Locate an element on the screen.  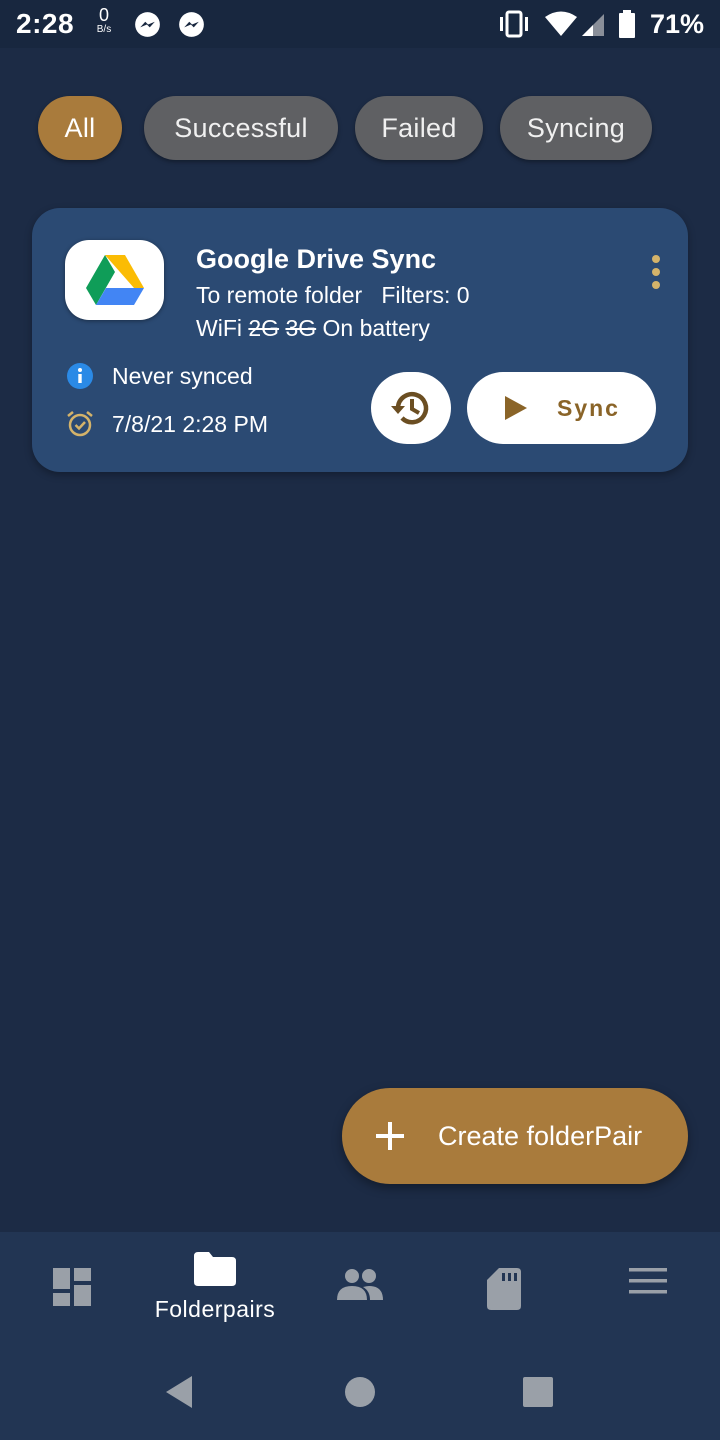
sd-card-icon is located at coordinates (504, 1289).